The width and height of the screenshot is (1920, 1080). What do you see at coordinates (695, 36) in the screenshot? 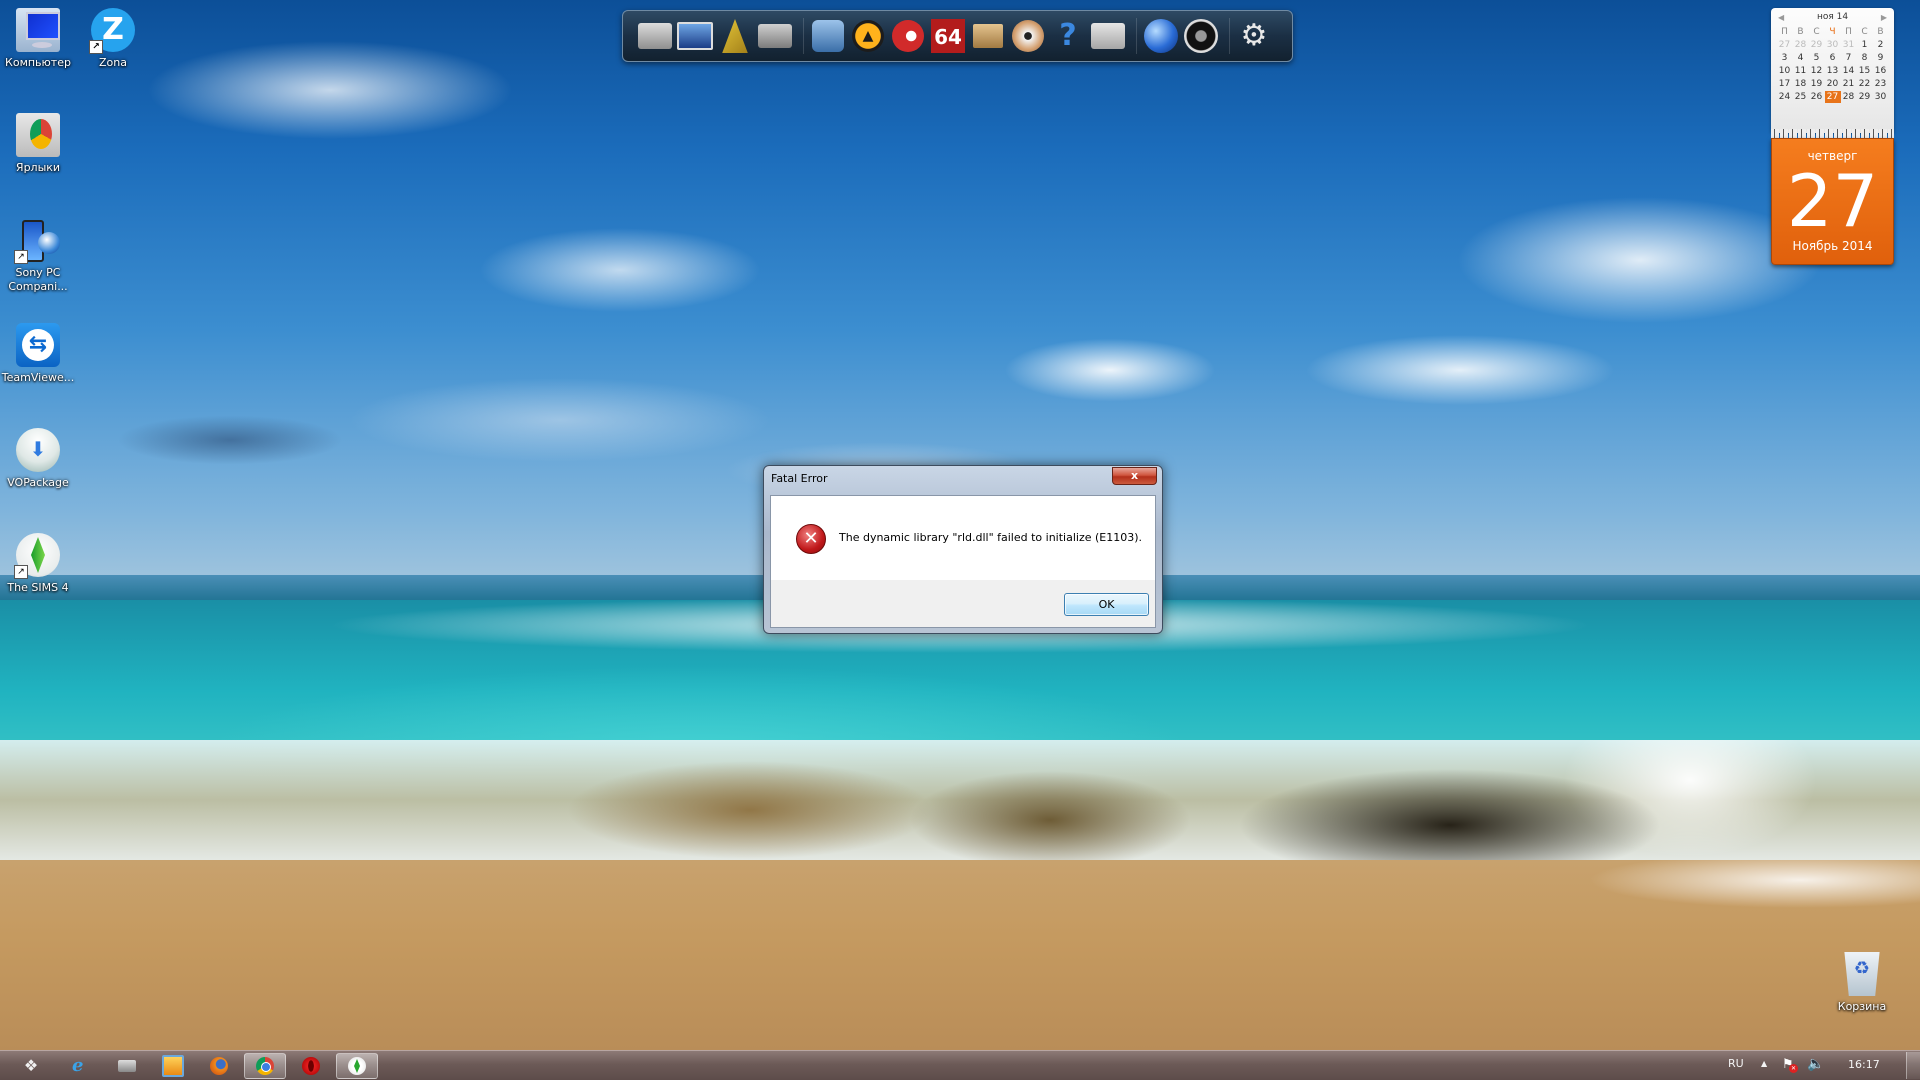
I see `dock-item-computer` at bounding box center [695, 36].